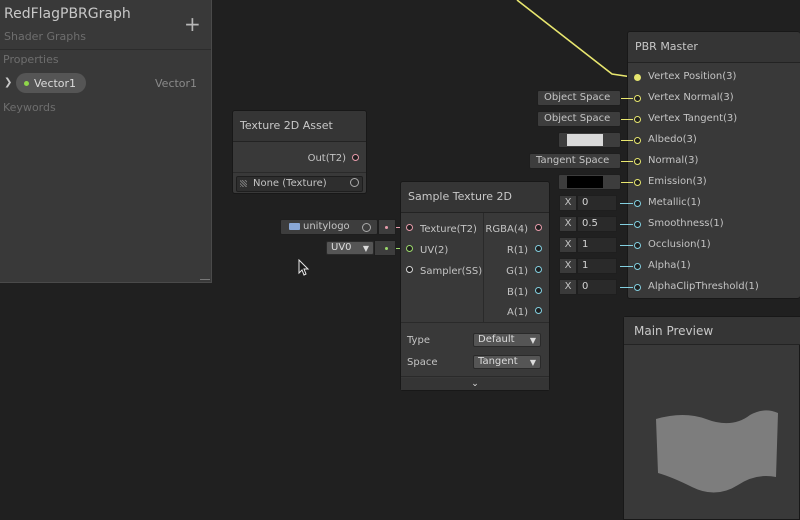 The width and height of the screenshot is (800, 520). Describe the element at coordinates (714, 47) in the screenshot. I see `node-title: PBR Master` at that location.